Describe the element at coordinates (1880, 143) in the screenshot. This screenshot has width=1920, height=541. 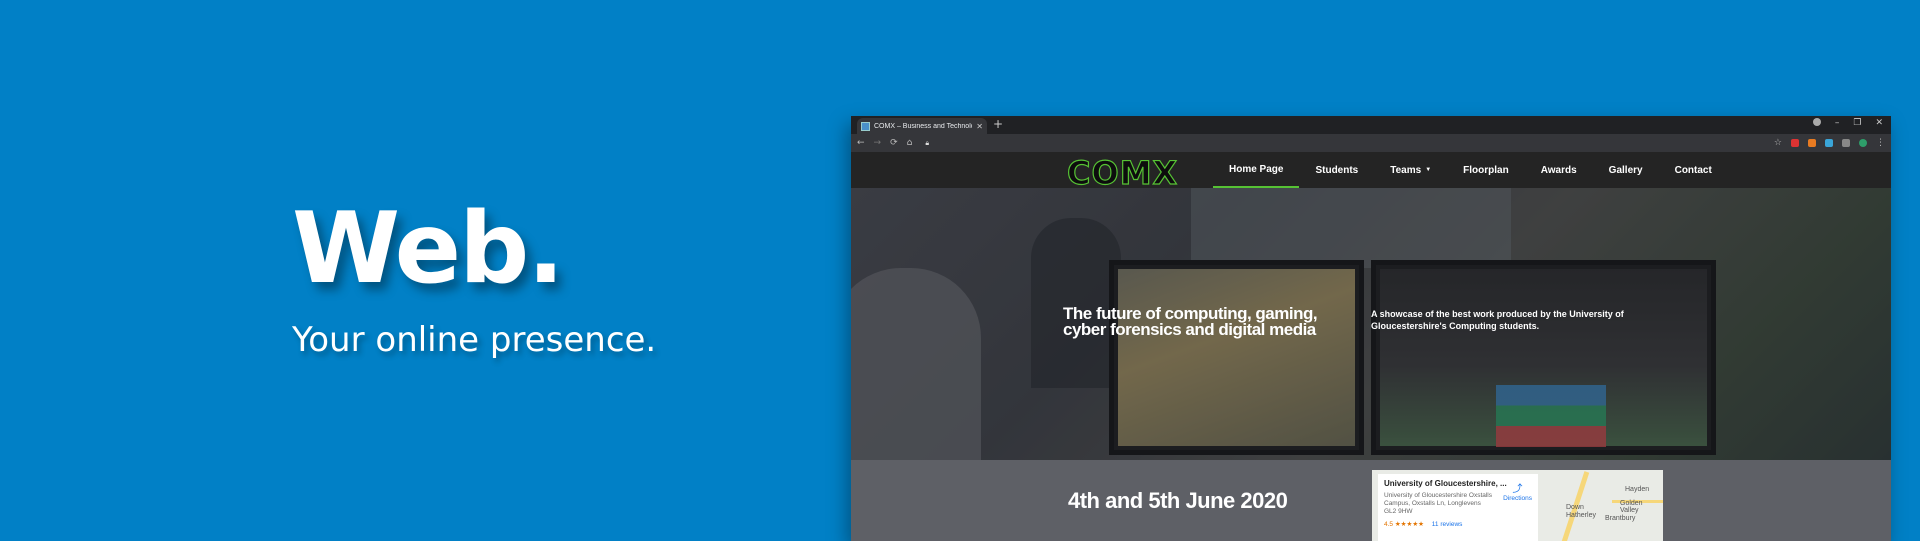
I see `menu-dots-icon: ⋮` at that location.